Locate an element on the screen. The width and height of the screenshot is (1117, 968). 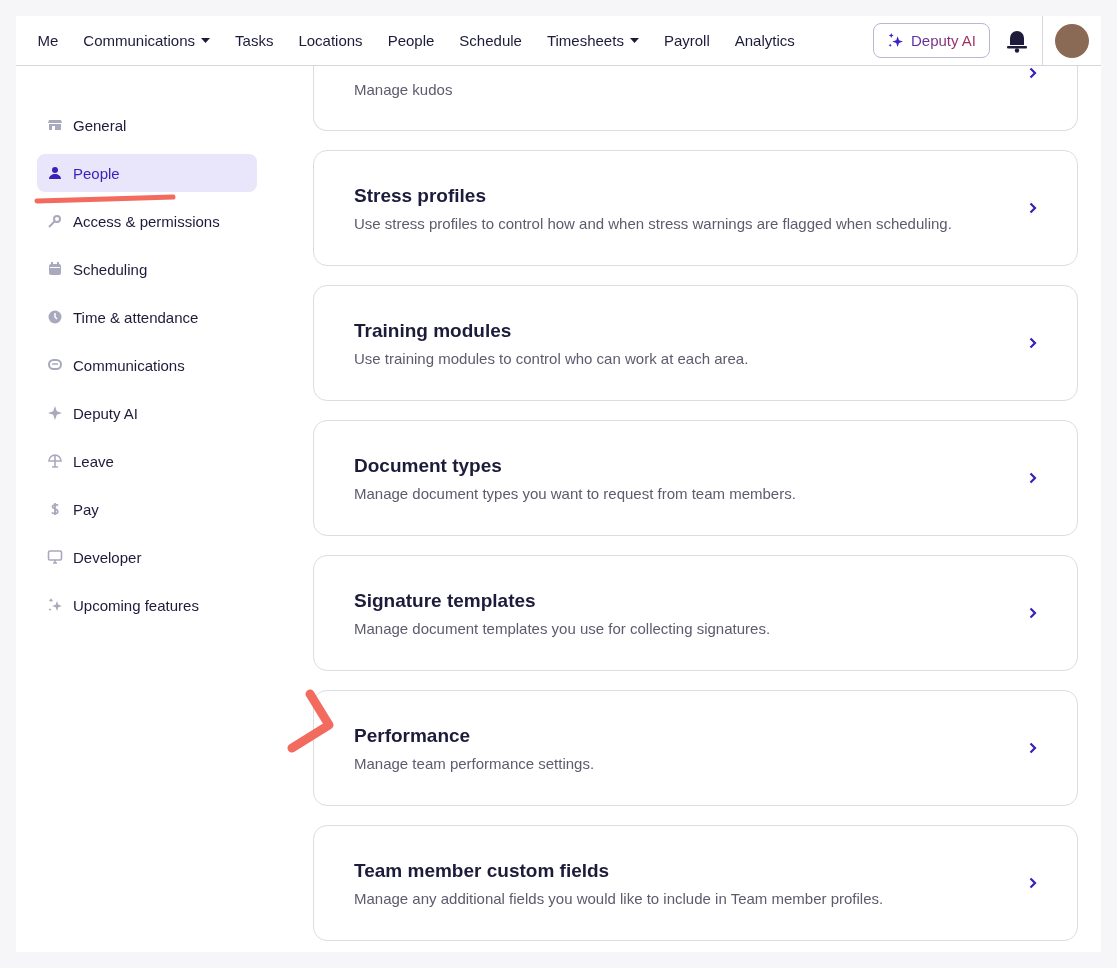
calendar-icon is located at coordinates (55, 269).